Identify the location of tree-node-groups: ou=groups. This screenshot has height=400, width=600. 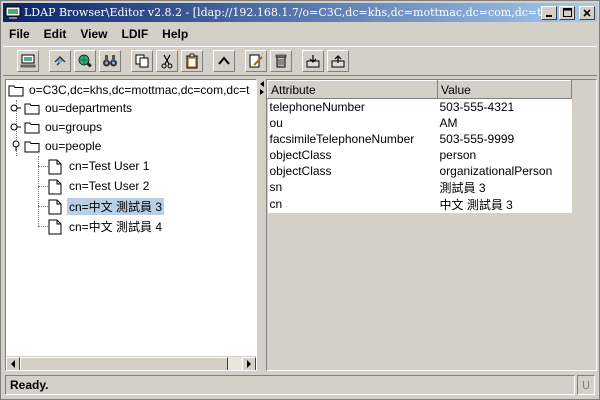
(57, 127).